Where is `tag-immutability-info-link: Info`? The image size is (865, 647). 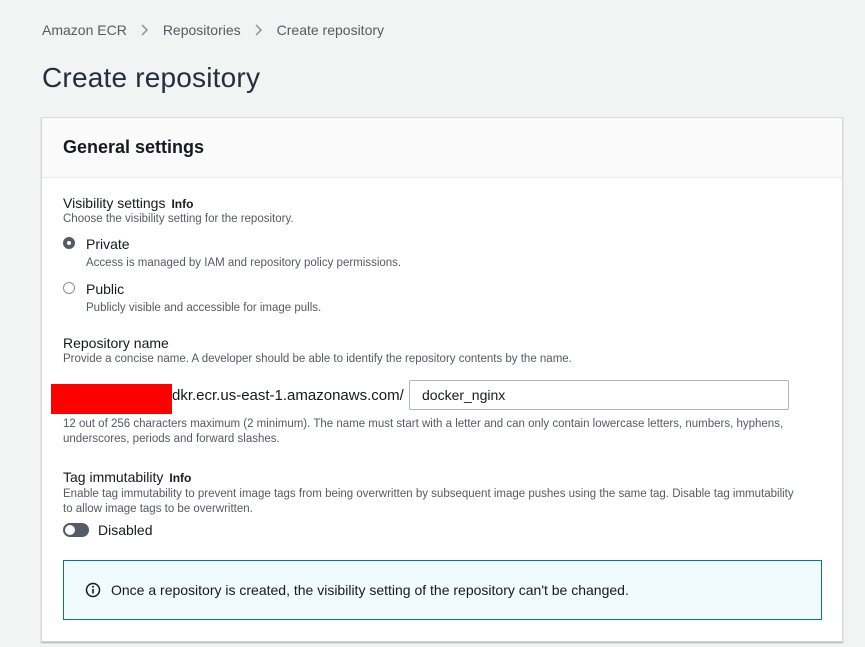
tag-immutability-info-link: Info is located at coordinates (180, 478).